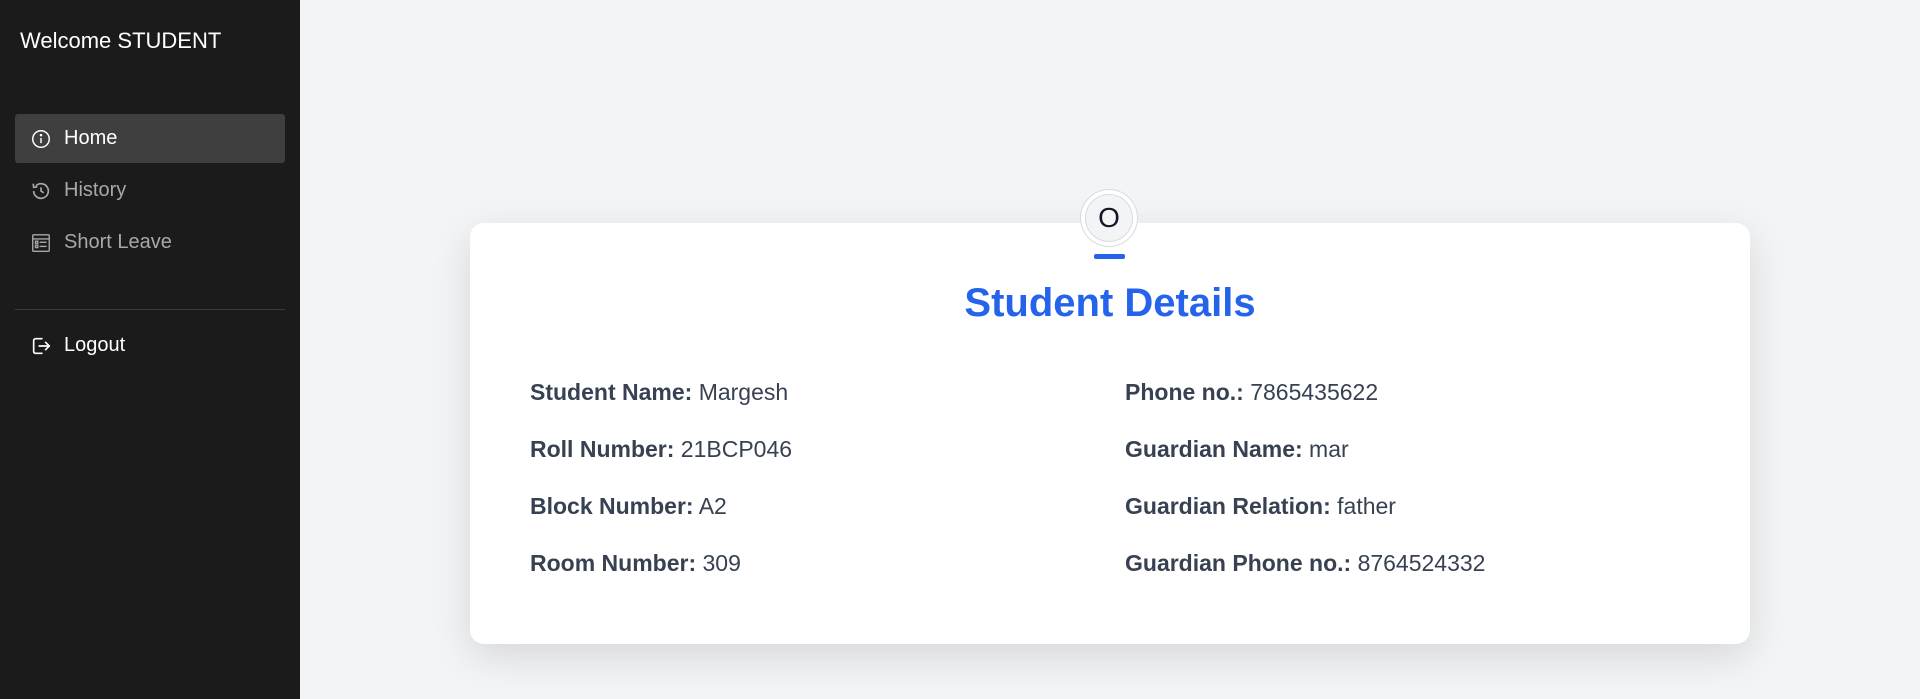 This screenshot has width=1920, height=699. I want to click on avatar-letter: O, so click(1109, 218).